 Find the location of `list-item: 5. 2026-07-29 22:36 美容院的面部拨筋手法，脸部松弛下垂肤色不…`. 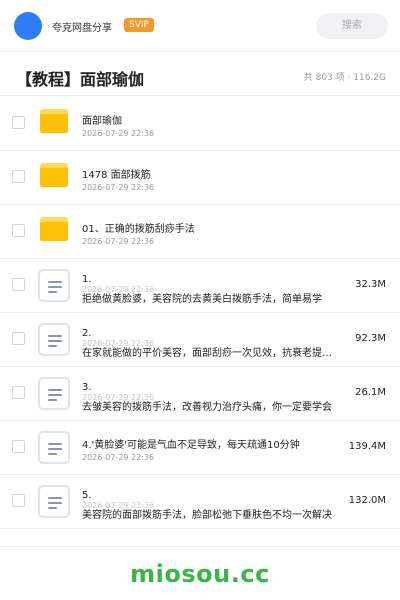

list-item: 5. 2026-07-29 22:36 美容院的面部拨筋手法，脸部松弛下垂肤色不… is located at coordinates (200, 502).